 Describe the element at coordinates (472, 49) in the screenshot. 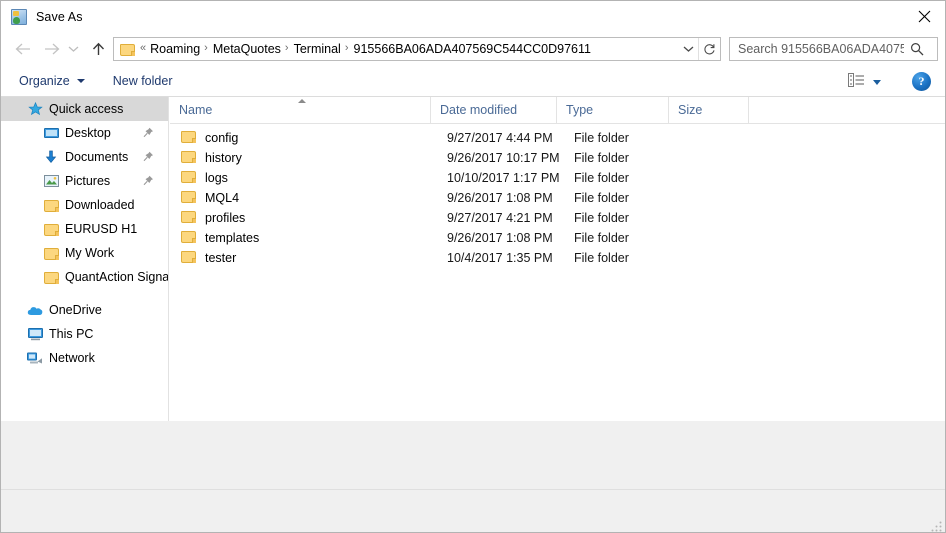

I see `breadcrumb-item-guid: 915566BA06ADA407569C544CC0D97611` at that location.